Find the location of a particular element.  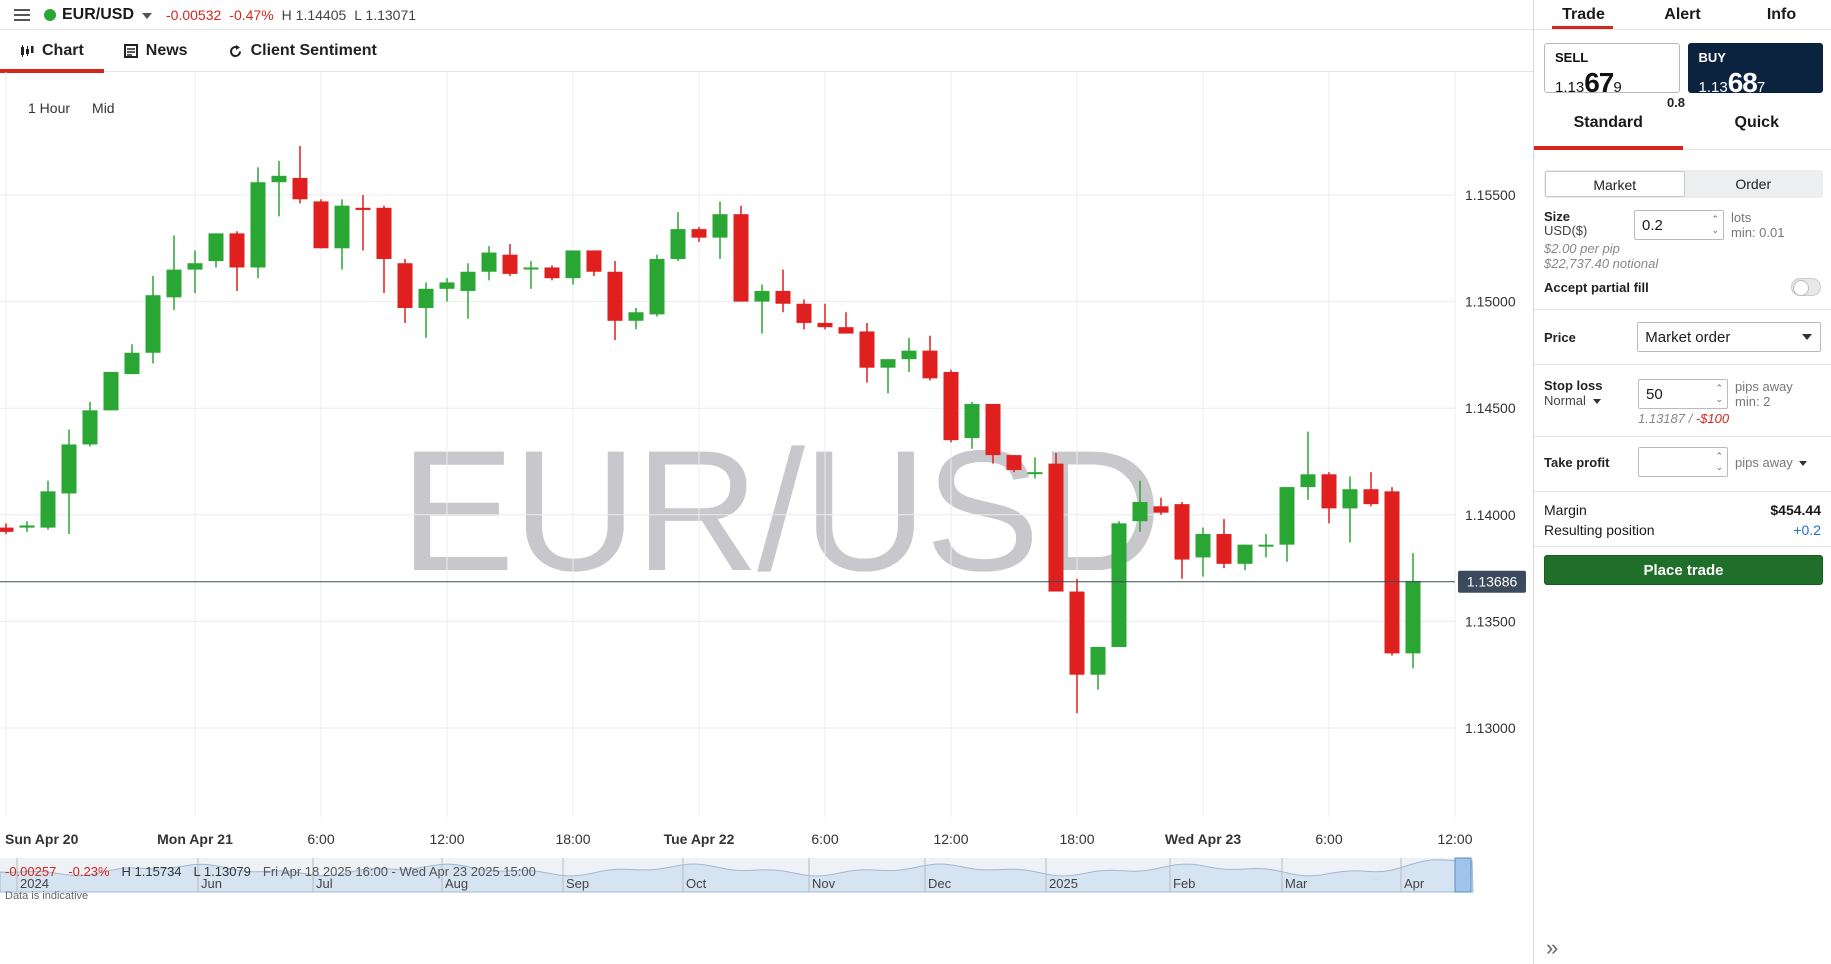

partial-fill-label: Accept partial fill is located at coordinates (1596, 287).